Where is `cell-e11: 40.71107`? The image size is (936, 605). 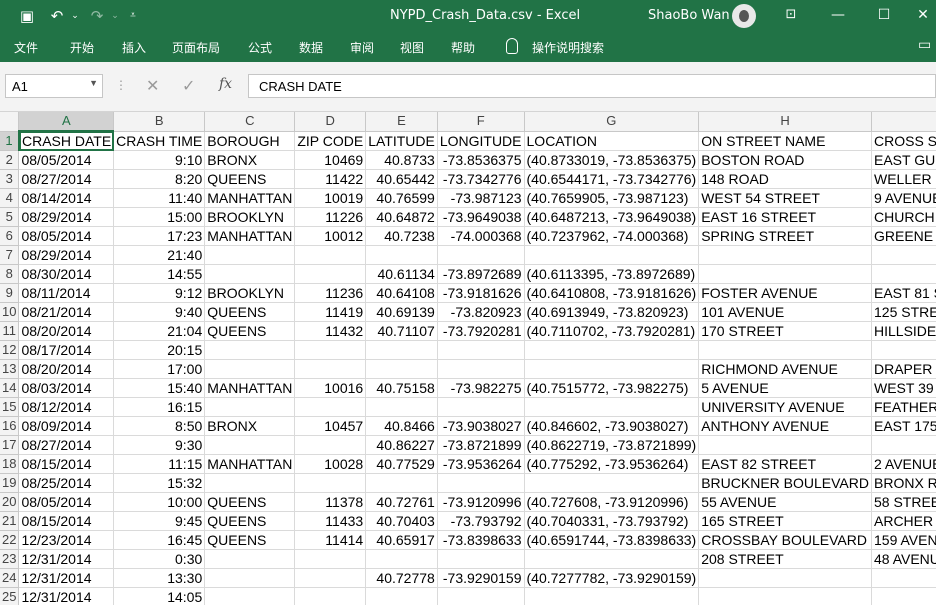 cell-e11: 40.71107 is located at coordinates (401, 331).